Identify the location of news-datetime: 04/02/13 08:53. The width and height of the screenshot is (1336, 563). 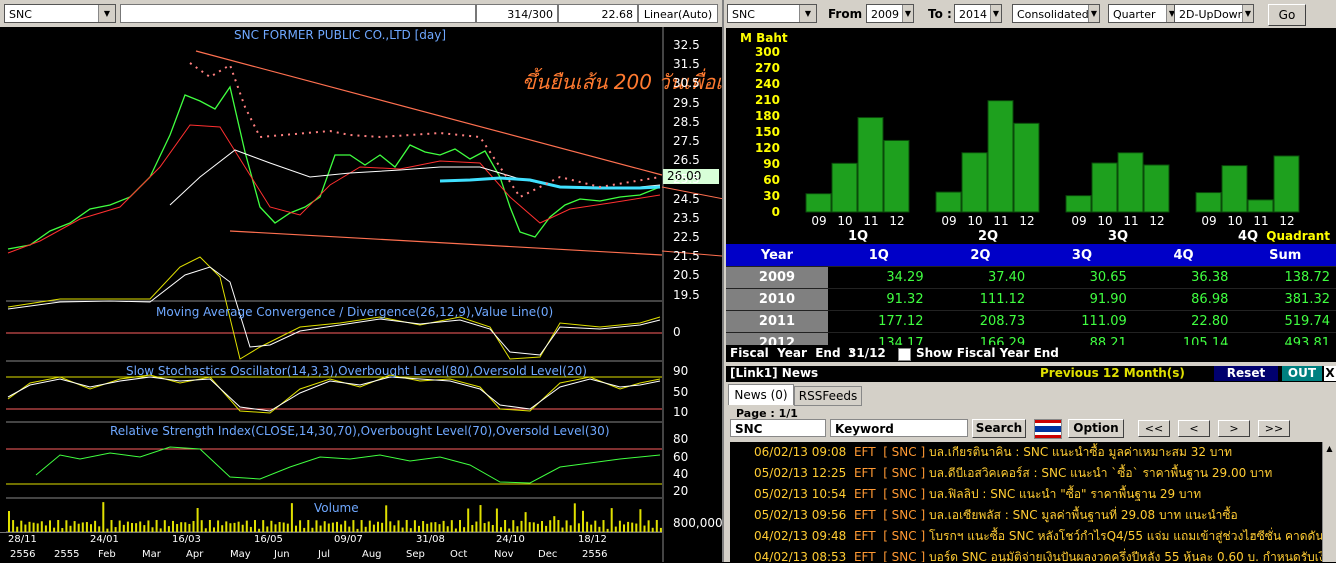
(800, 556).